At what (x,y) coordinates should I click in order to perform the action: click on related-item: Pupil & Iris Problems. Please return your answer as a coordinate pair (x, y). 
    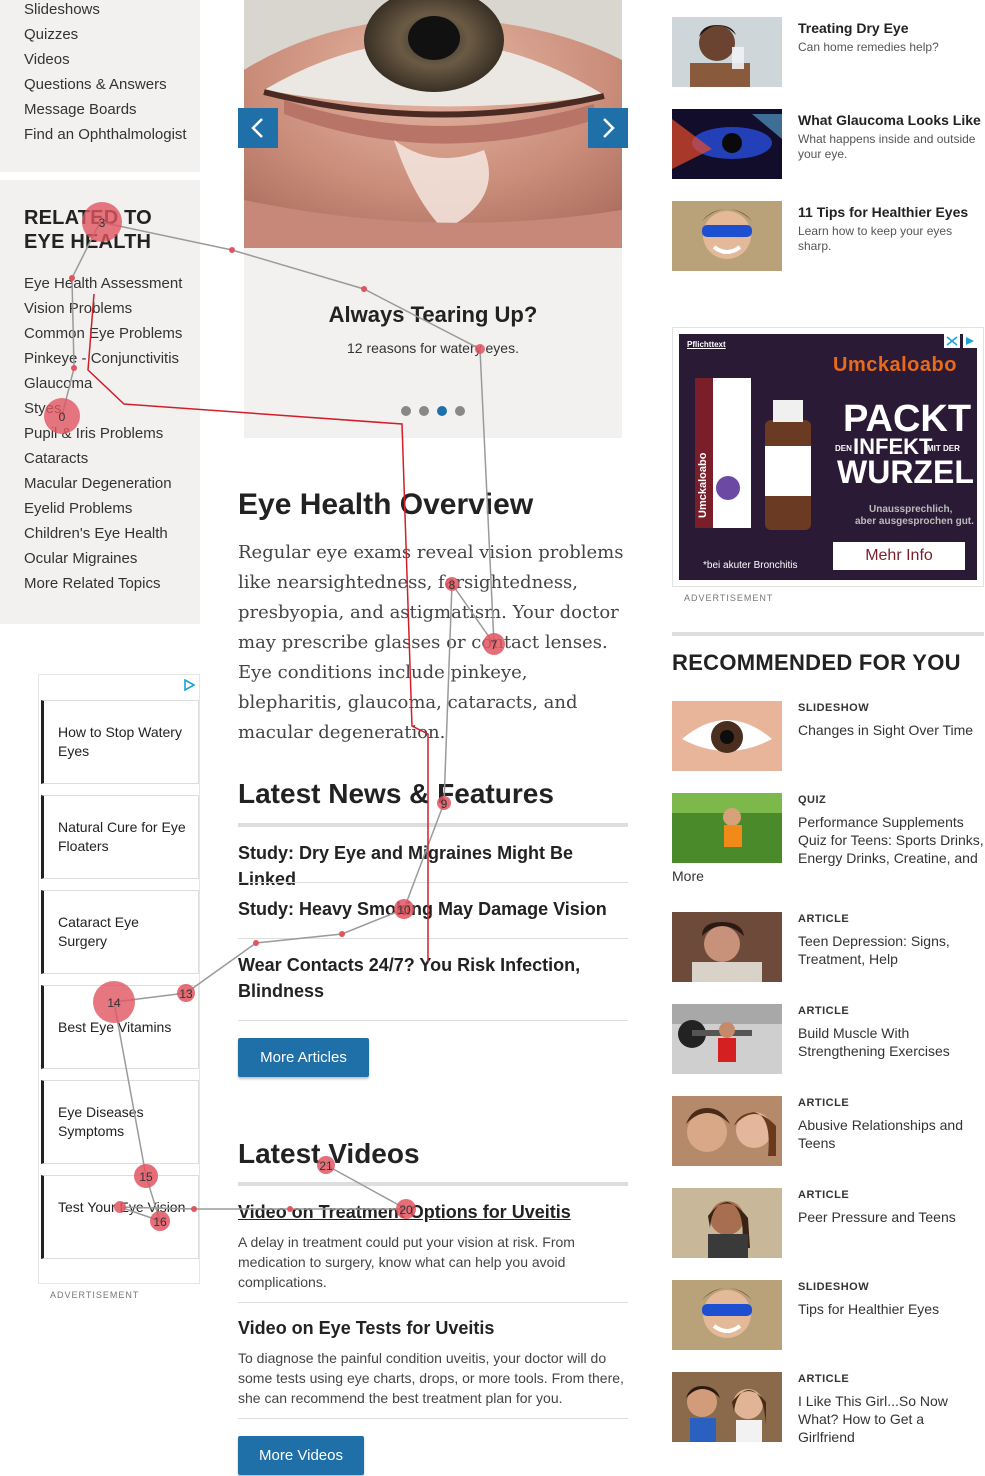
    Looking at the image, I should click on (93, 433).